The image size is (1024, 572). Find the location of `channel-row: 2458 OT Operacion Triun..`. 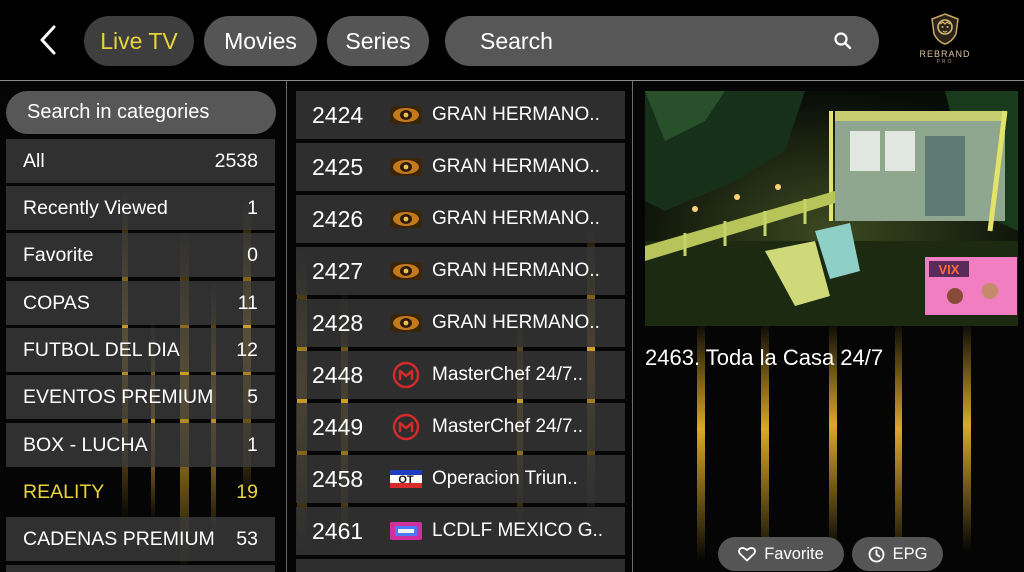

channel-row: 2458 OT Operacion Triun.. is located at coordinates (460, 479).